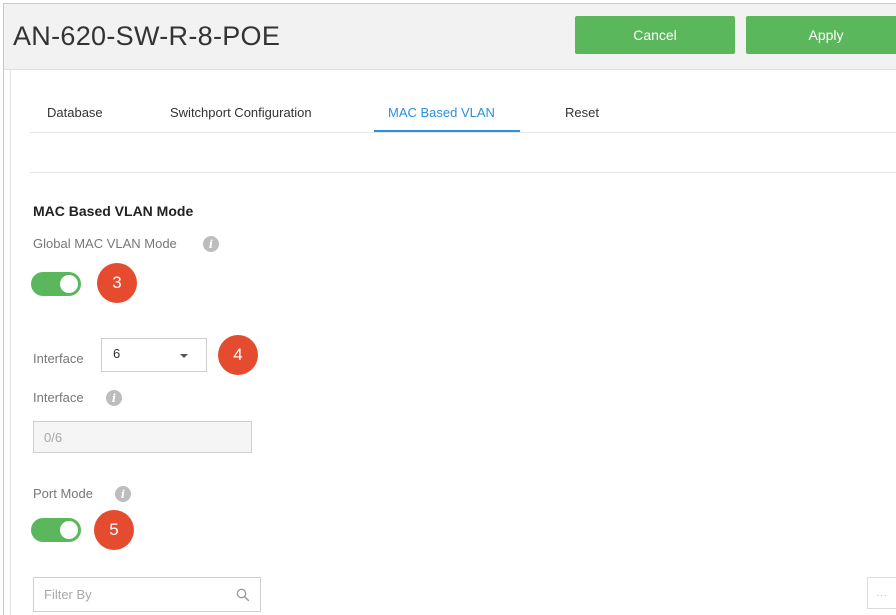 The height and width of the screenshot is (615, 896). What do you see at coordinates (243, 595) in the screenshot?
I see `search-icon` at bounding box center [243, 595].